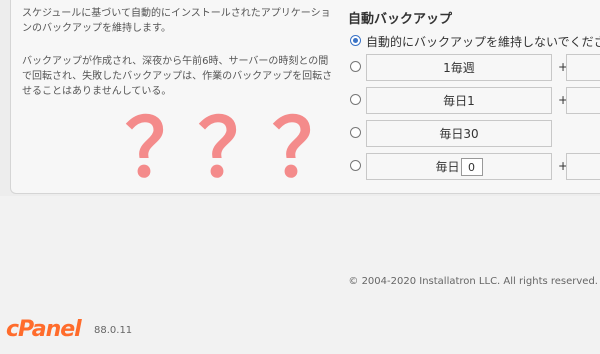 Image resolution: width=600 pixels, height=354 pixels. What do you see at coordinates (447, 167) in the screenshot?
I see `option-daily-custom-label: 毎日` at bounding box center [447, 167].